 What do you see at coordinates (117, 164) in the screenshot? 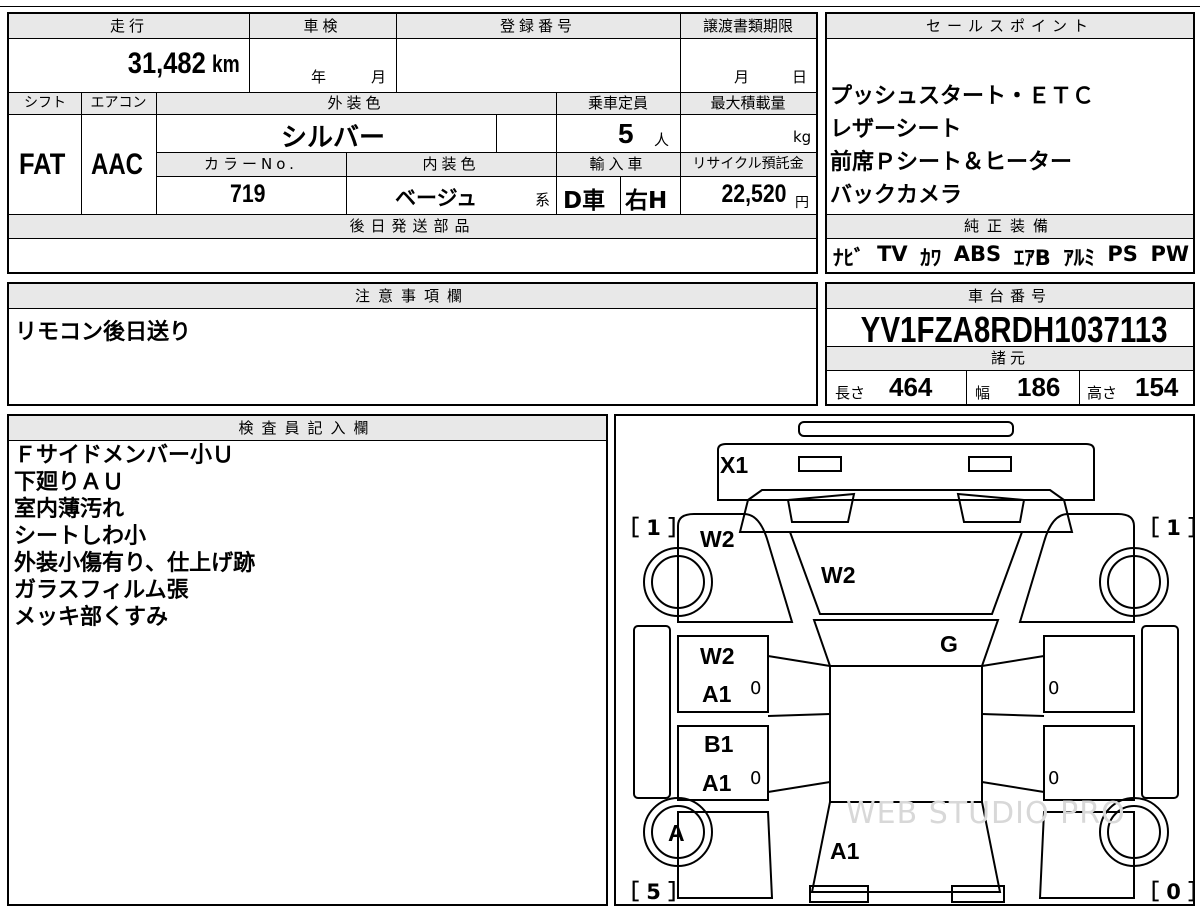
I see `aircon-value: AAC` at bounding box center [117, 164].